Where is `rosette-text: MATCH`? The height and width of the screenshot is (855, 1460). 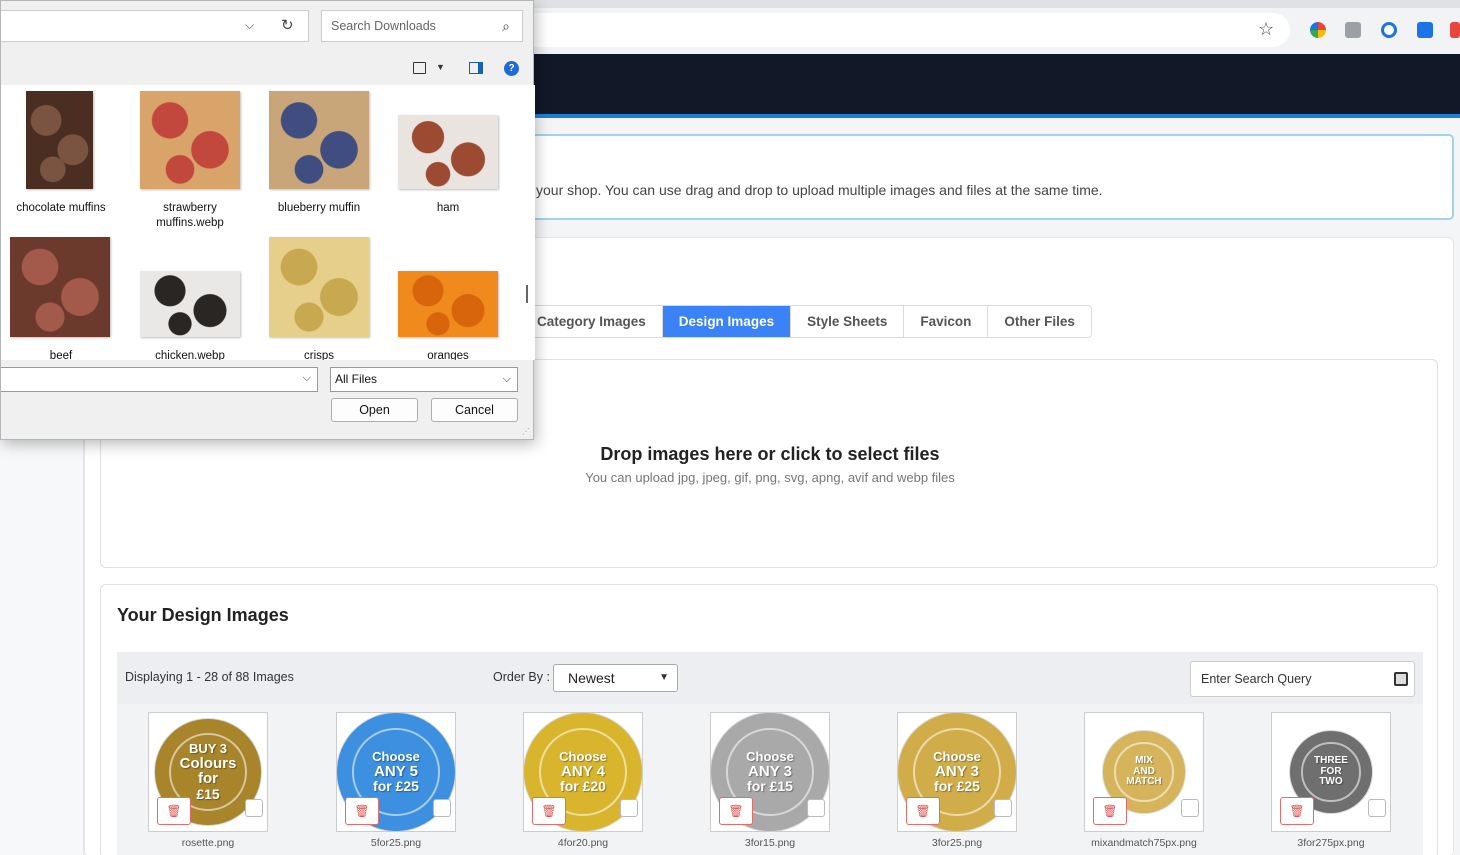 rosette-text: MATCH is located at coordinates (1144, 782).